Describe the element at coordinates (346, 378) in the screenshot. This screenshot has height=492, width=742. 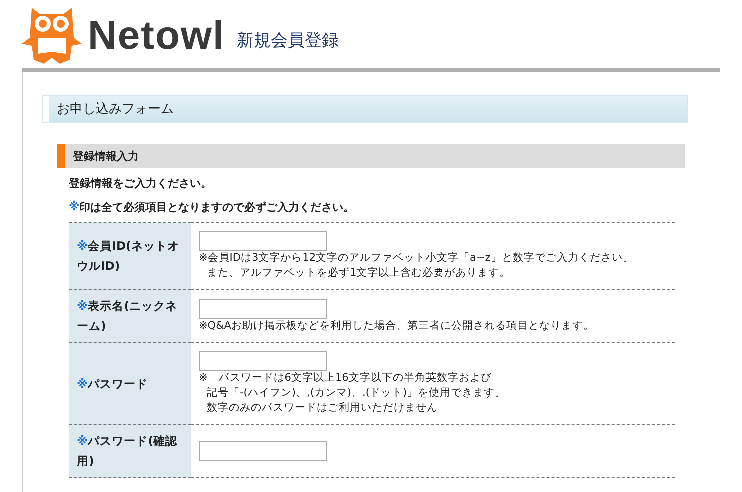
I see `hint-text: ※ パスワードは6文字以上16文字以下の半角英数字および` at that location.